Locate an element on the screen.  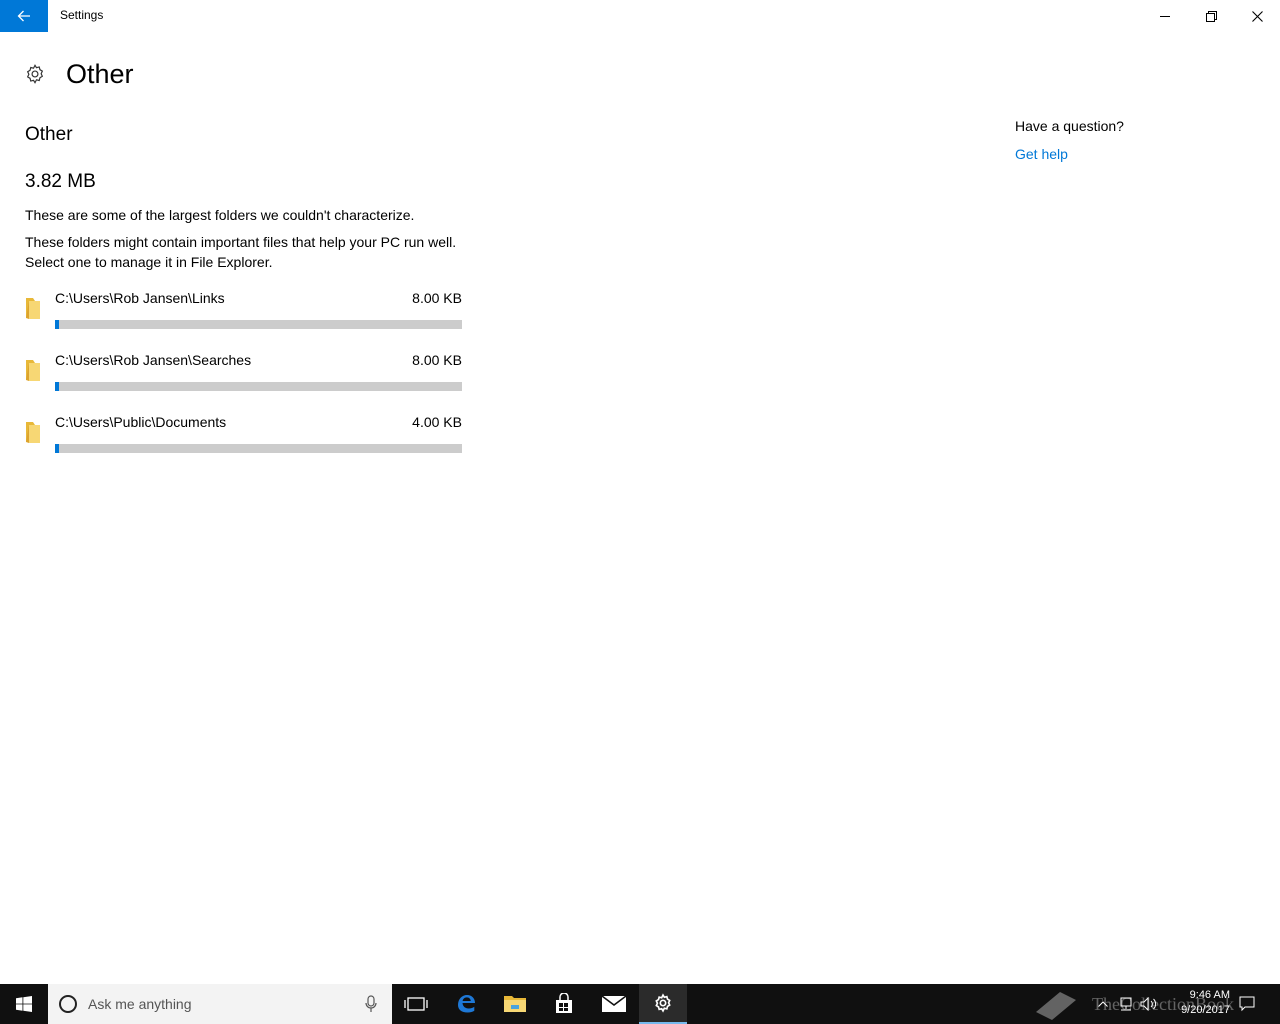
restore-button is located at coordinates (1211, 16).